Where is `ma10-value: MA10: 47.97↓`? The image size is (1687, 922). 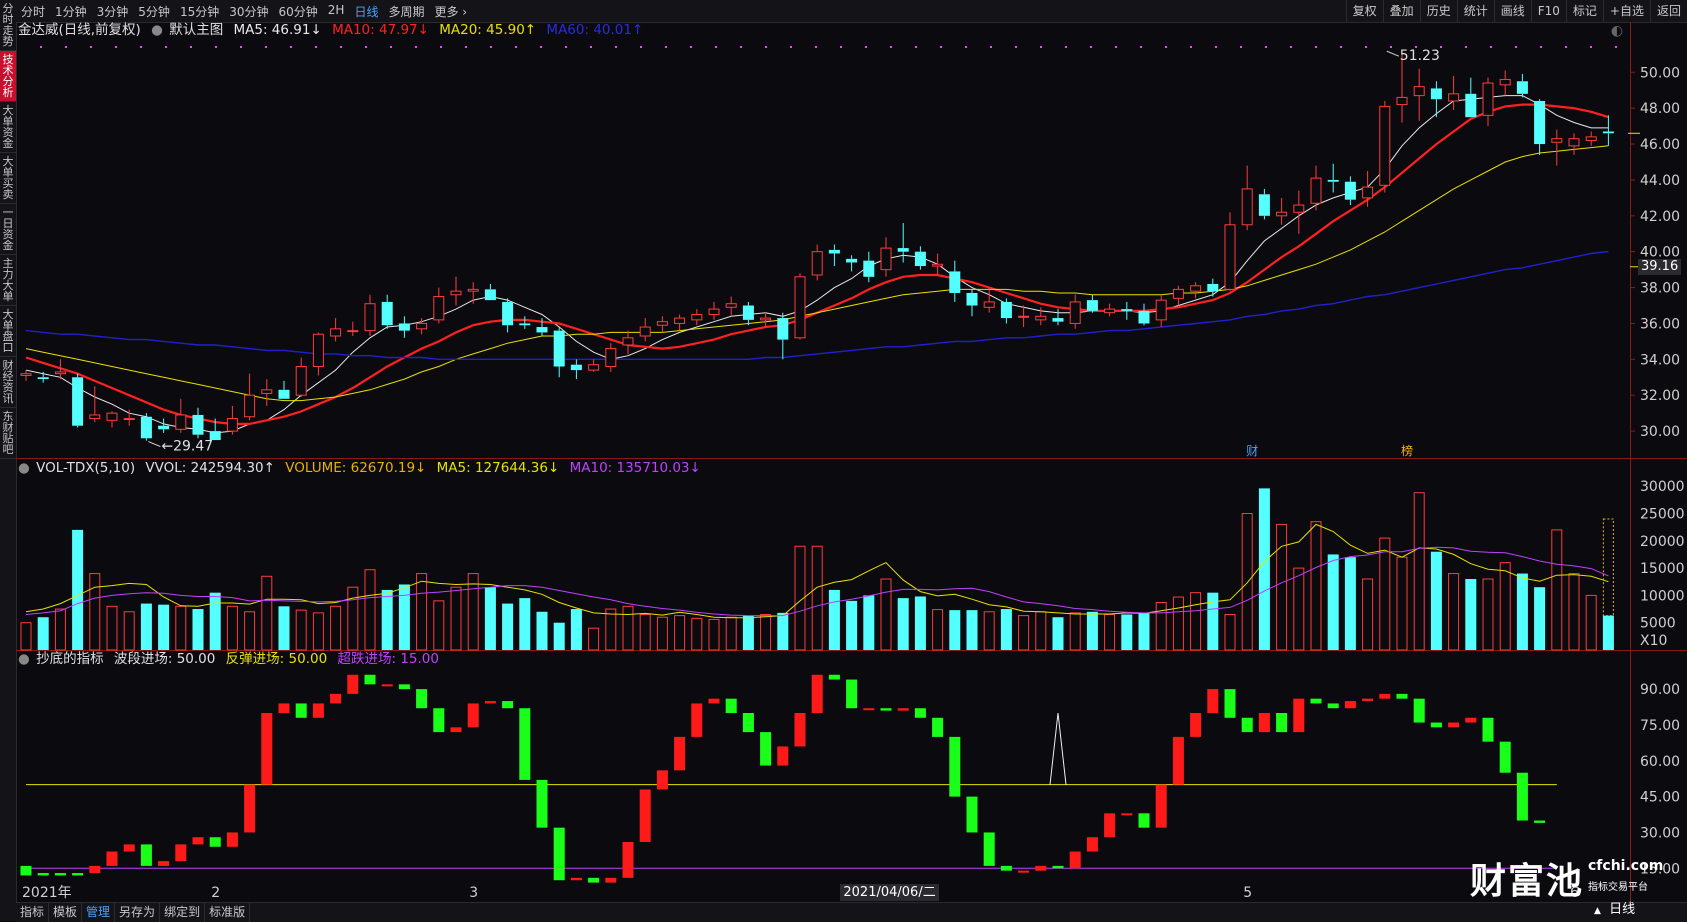 ma10-value: MA10: 47.97↓ is located at coordinates (380, 30).